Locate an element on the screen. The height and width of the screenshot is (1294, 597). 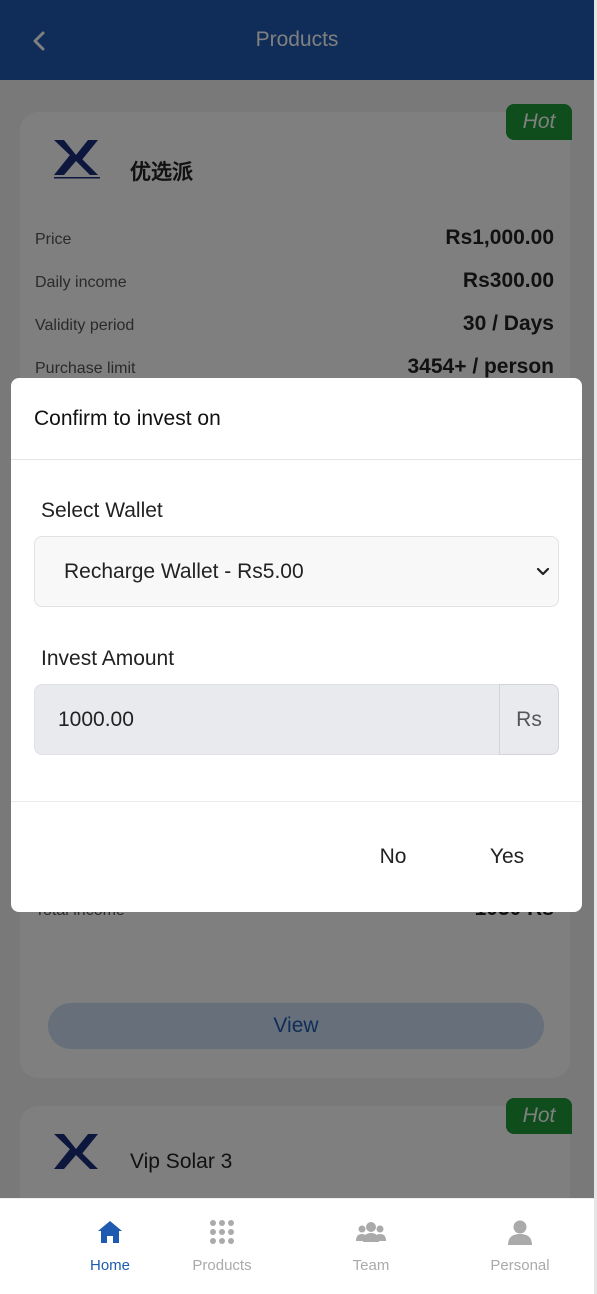
nav-products: Products is located at coordinates (222, 1245).